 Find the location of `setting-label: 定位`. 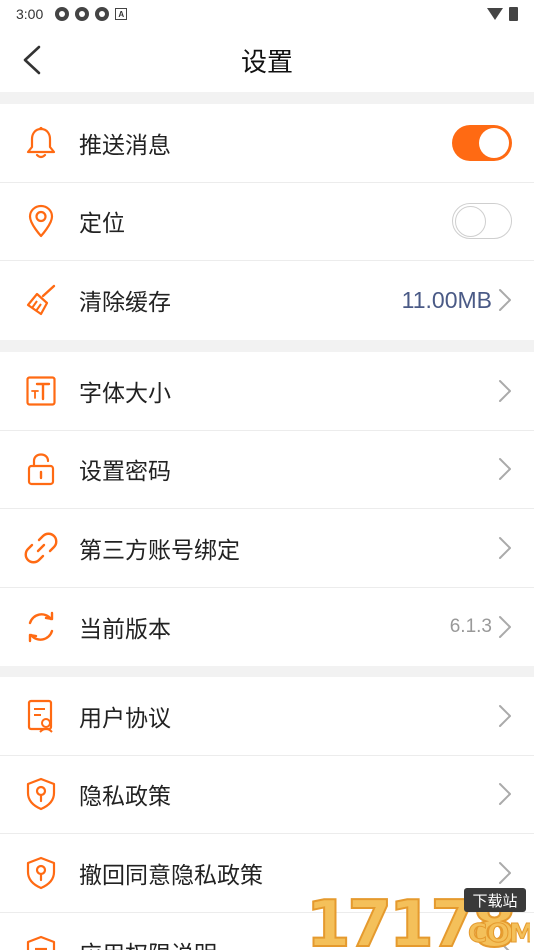

setting-label: 定位 is located at coordinates (102, 223).